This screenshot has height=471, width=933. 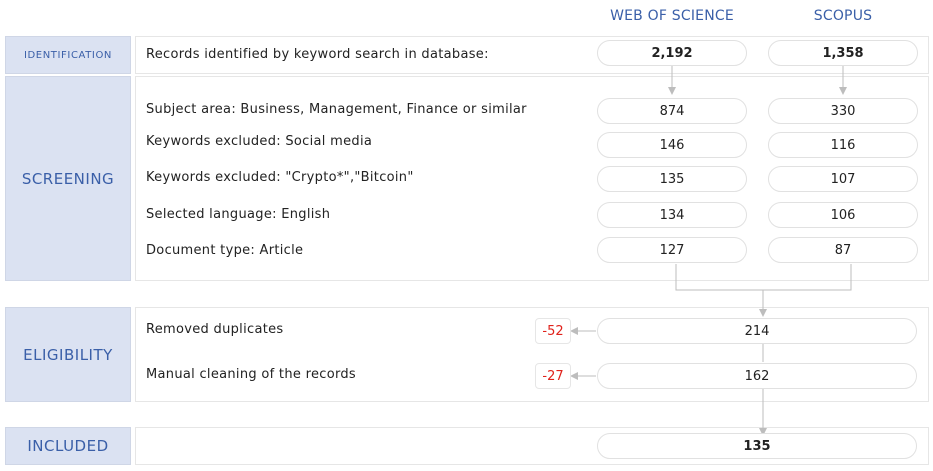 What do you see at coordinates (672, 215) in the screenshot?
I see `screening-wos-language: 134` at bounding box center [672, 215].